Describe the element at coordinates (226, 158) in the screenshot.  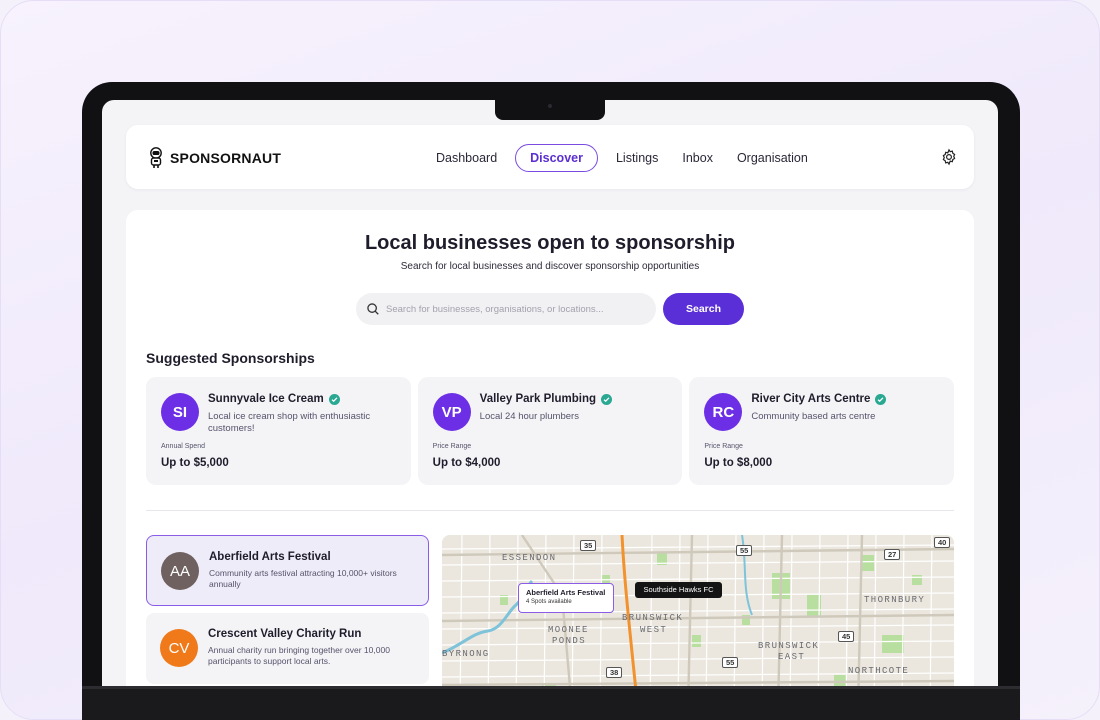
I see `brand-name: SPONSORNAUT` at that location.